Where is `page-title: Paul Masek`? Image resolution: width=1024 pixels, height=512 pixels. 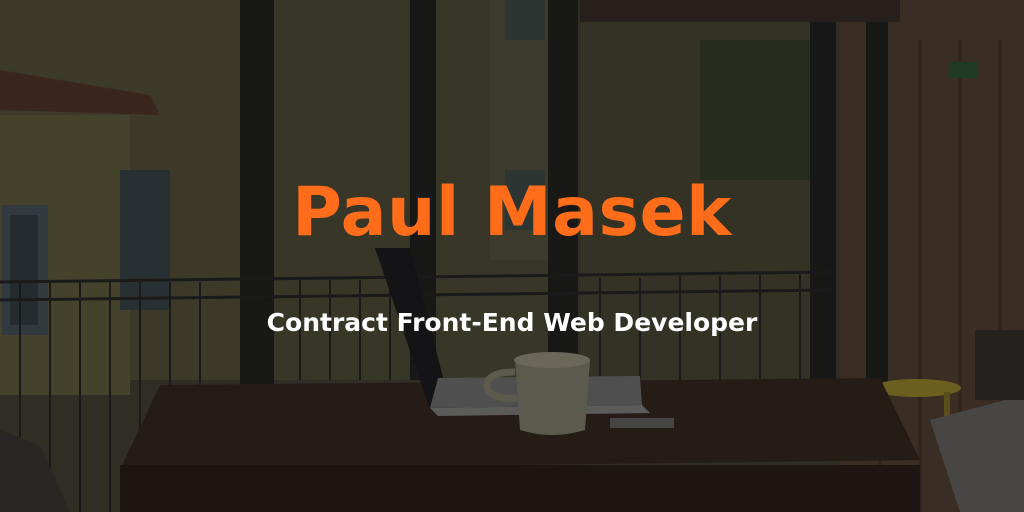
page-title: Paul Masek is located at coordinates (512, 212).